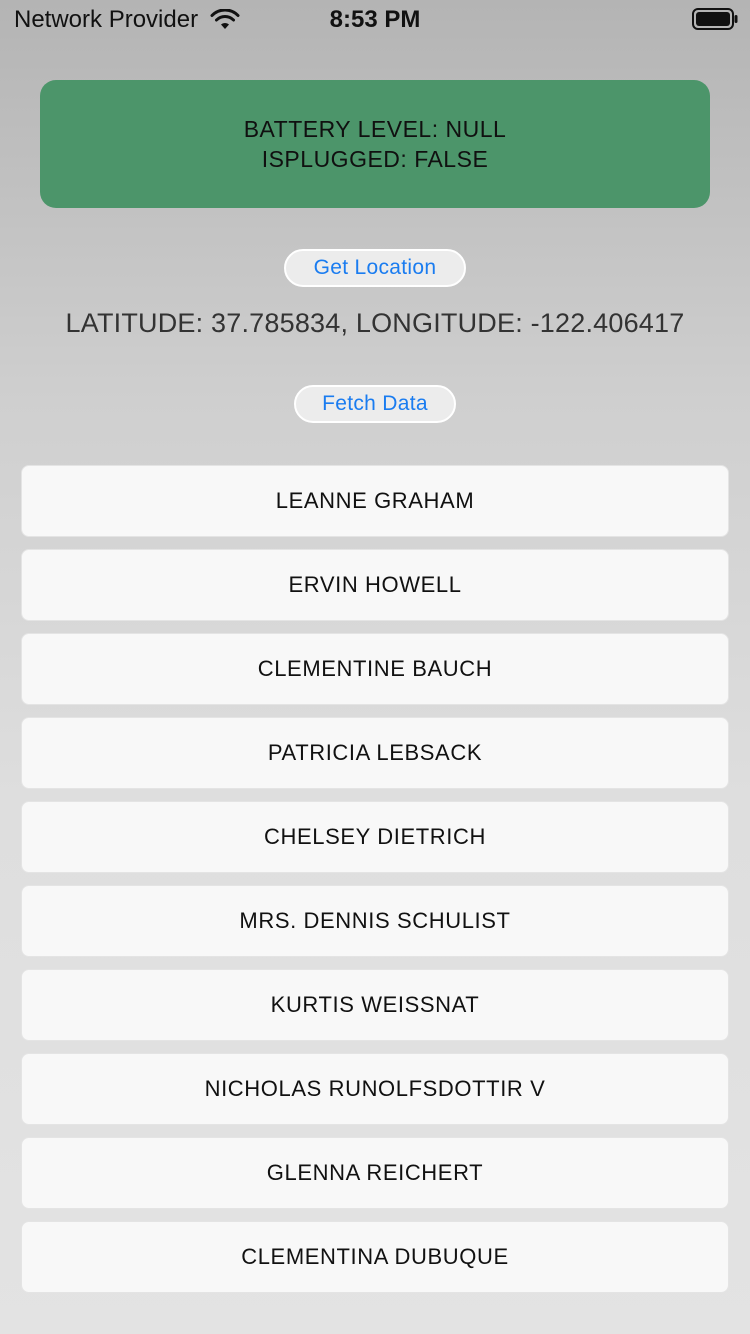  Describe the element at coordinates (375, 129) in the screenshot. I see `battery-level-text: BATTERY LEVEL: NULL` at that location.